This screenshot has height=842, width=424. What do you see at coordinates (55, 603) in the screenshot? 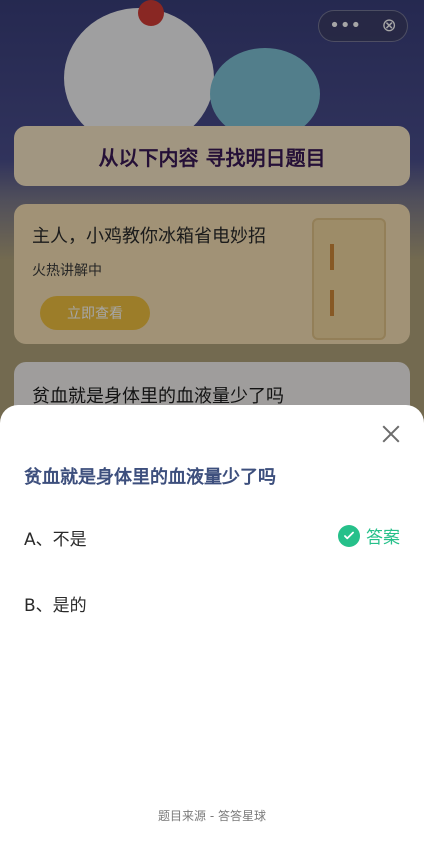
I see `option-b: B、是的` at bounding box center [55, 603].